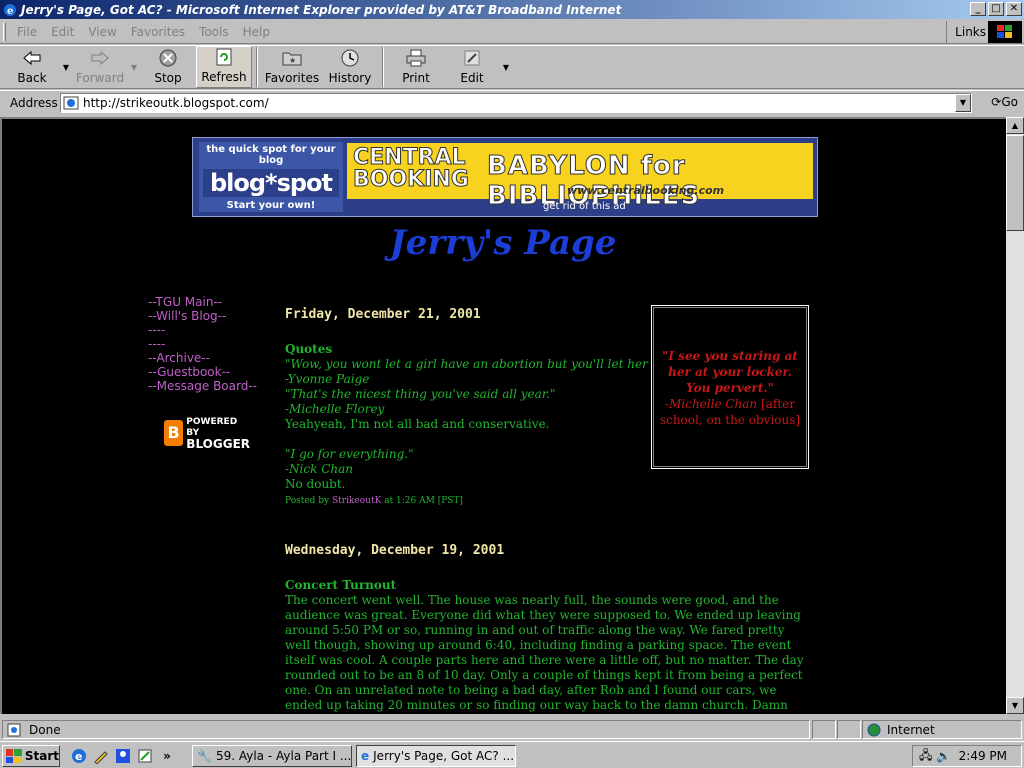  I want to click on address-input: http://strikeoutk.blogspot.com/ ▼, so click(516, 103).